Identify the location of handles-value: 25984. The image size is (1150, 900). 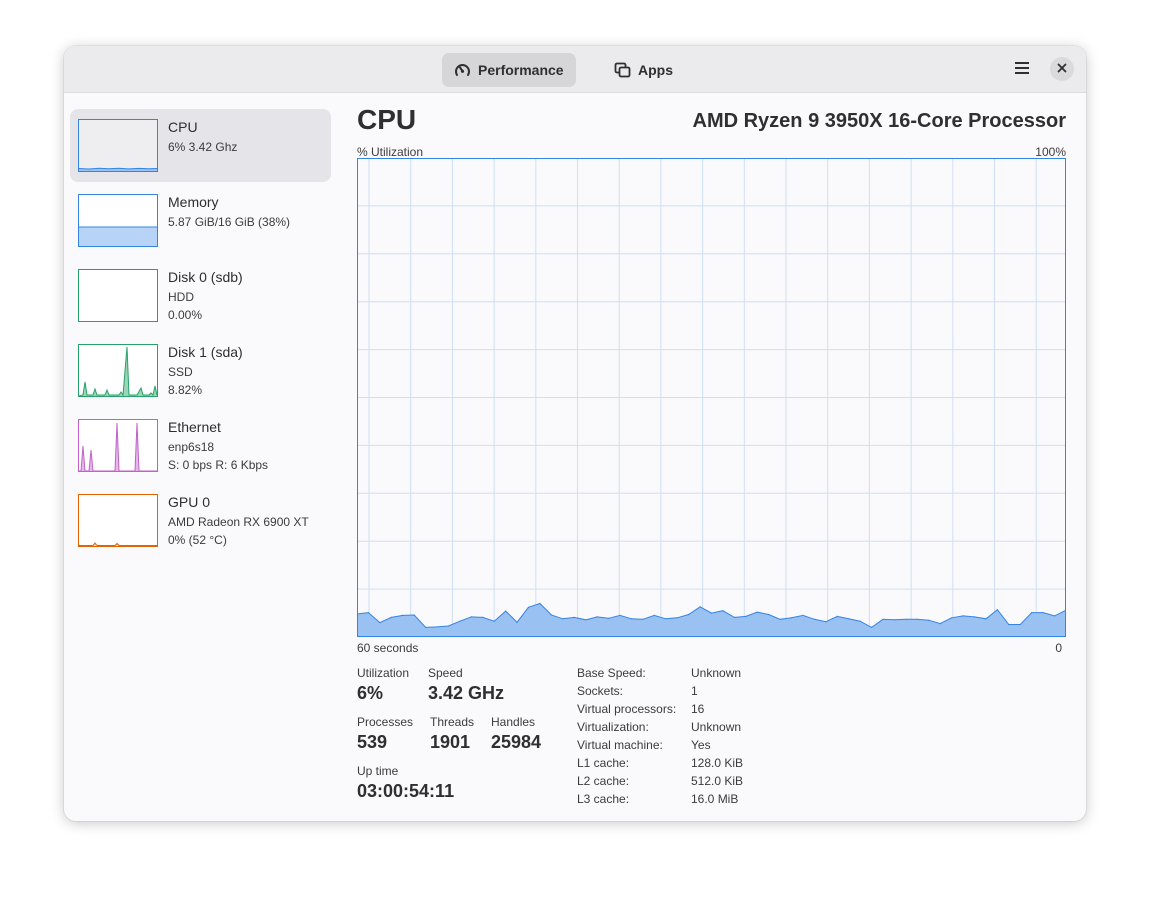
(516, 742).